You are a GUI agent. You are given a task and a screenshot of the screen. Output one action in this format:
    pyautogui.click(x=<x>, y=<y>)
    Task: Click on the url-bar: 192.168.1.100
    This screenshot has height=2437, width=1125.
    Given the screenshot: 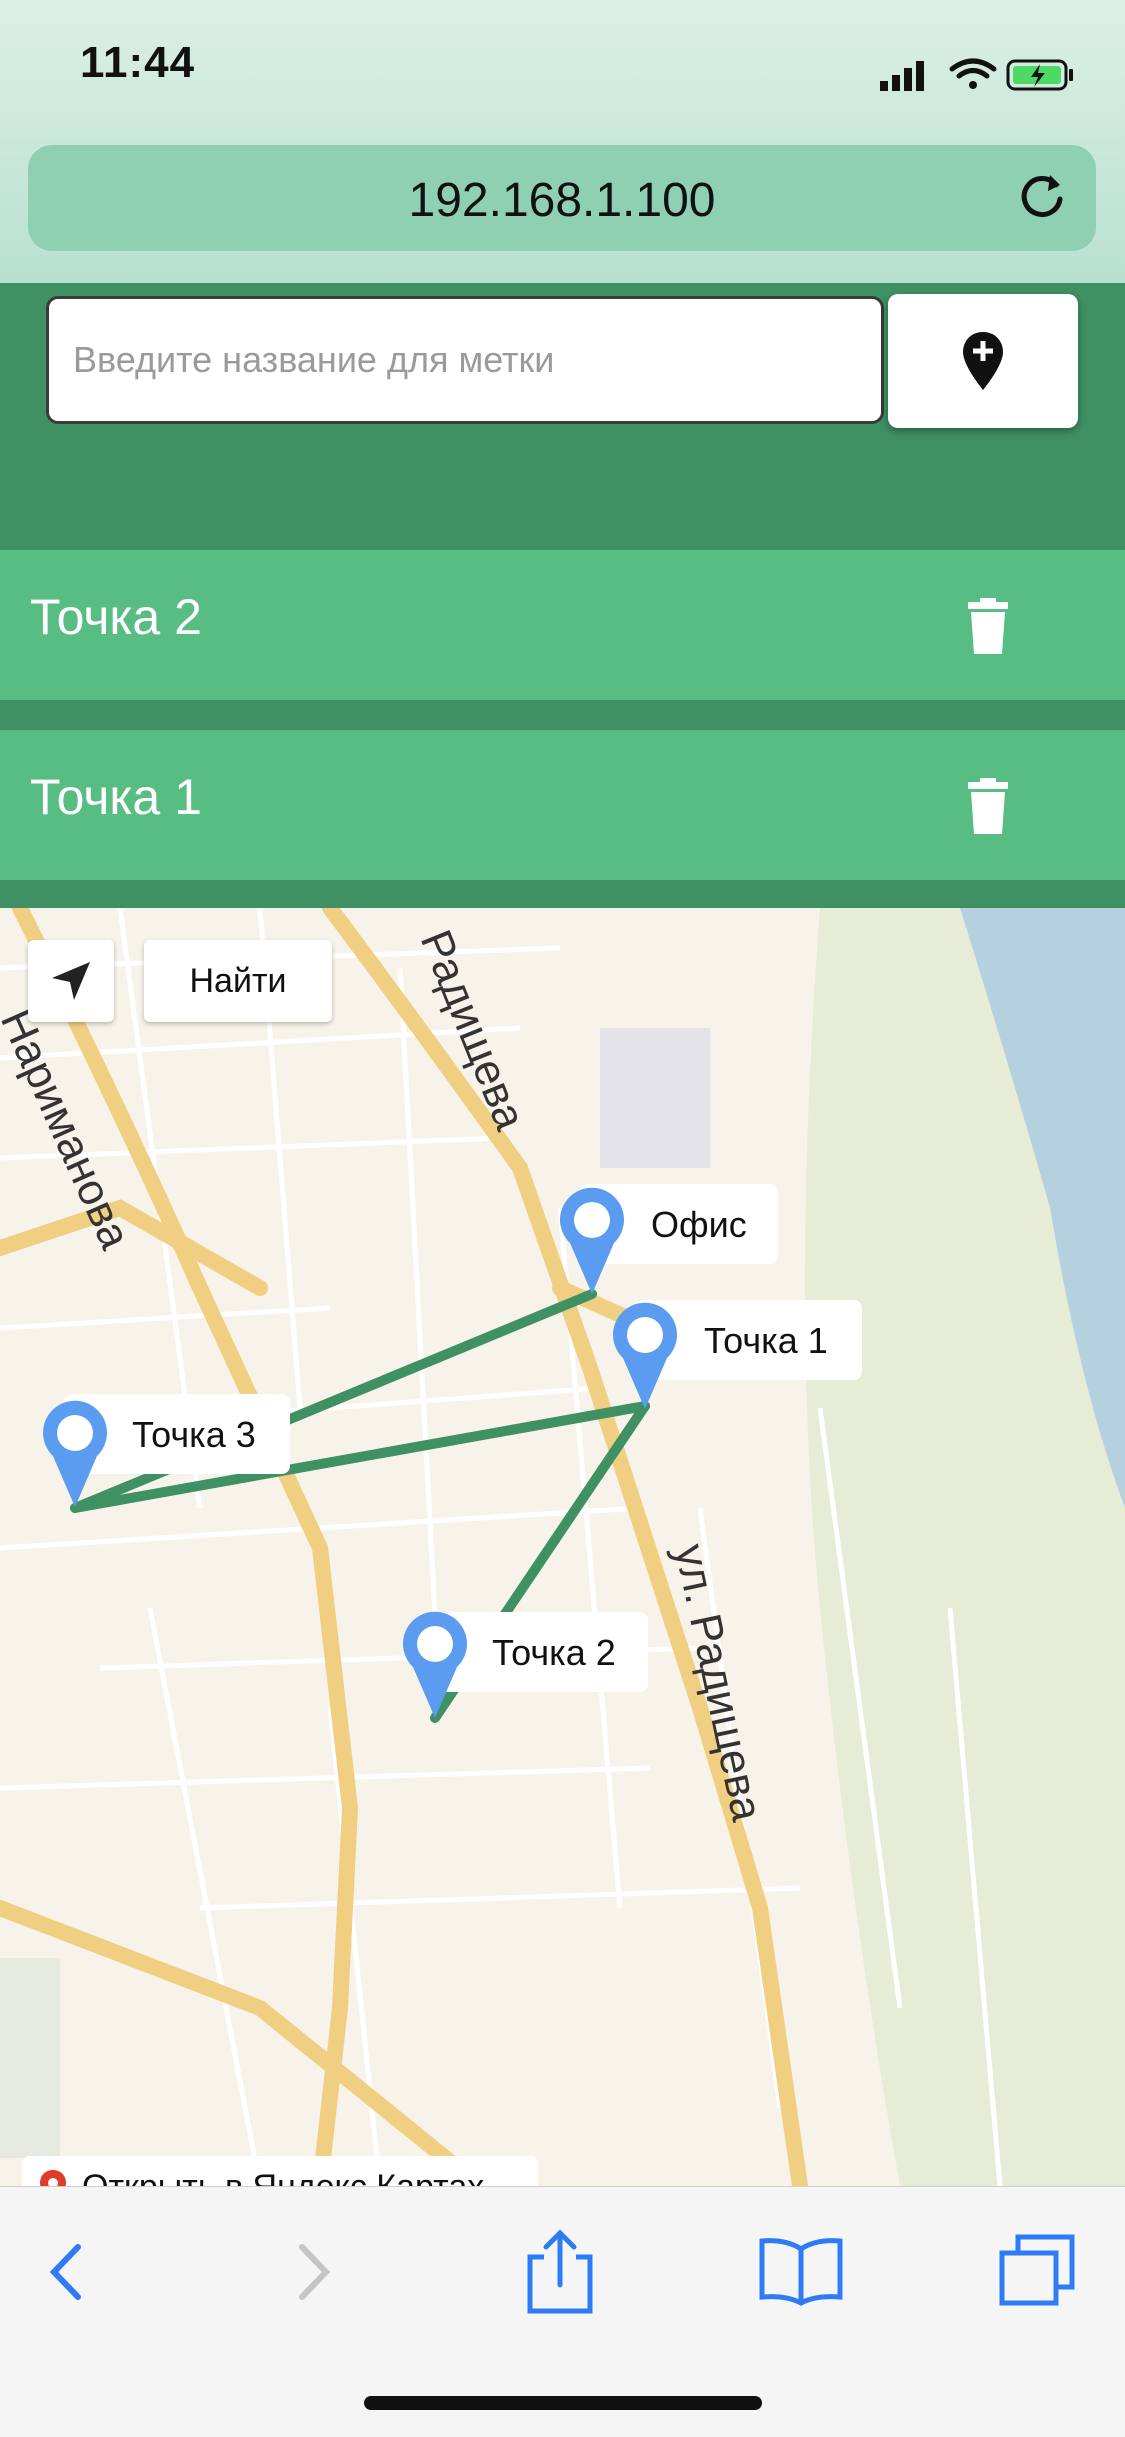 What is the action you would take?
    pyautogui.click(x=562, y=198)
    